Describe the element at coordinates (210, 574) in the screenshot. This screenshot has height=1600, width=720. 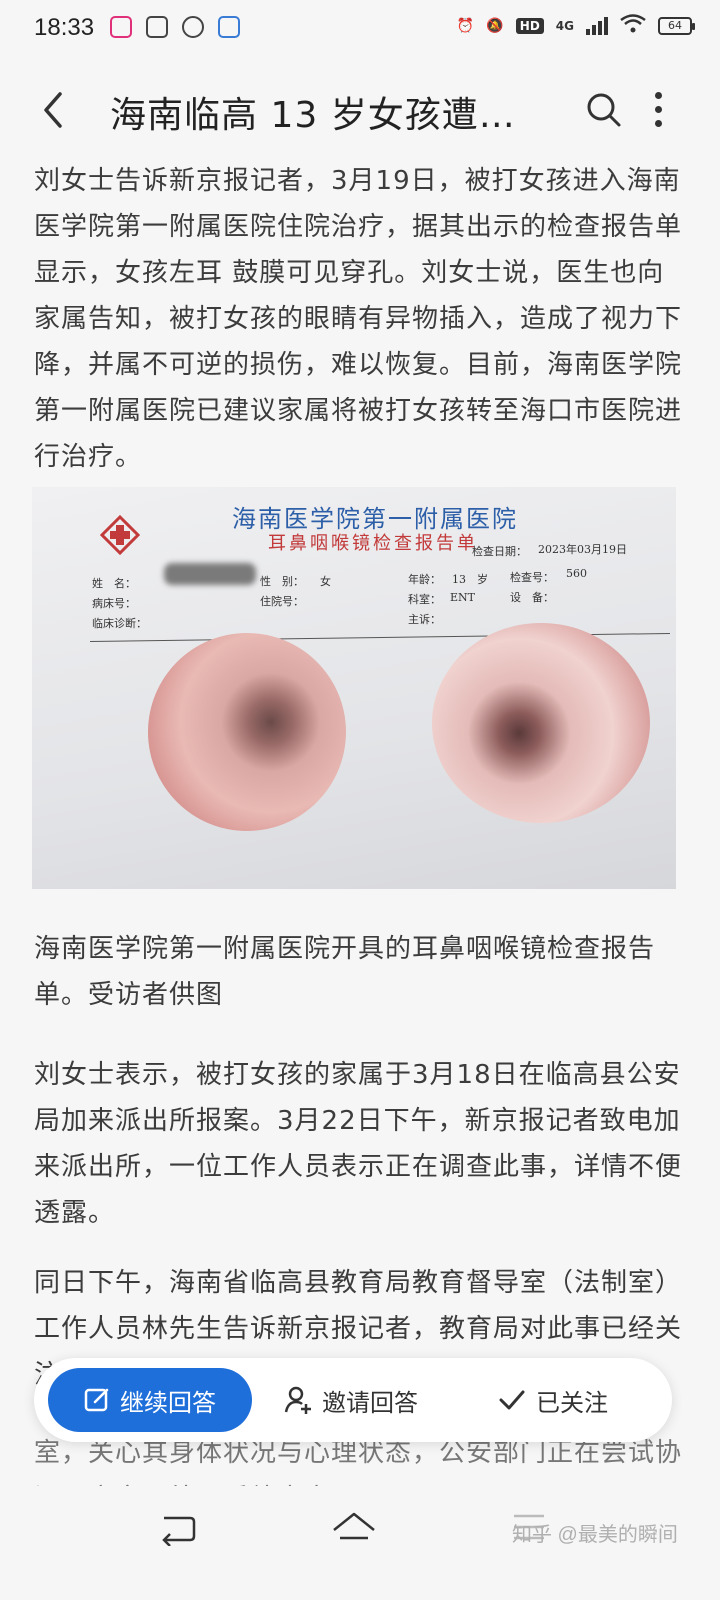
I see `redacted-name` at that location.